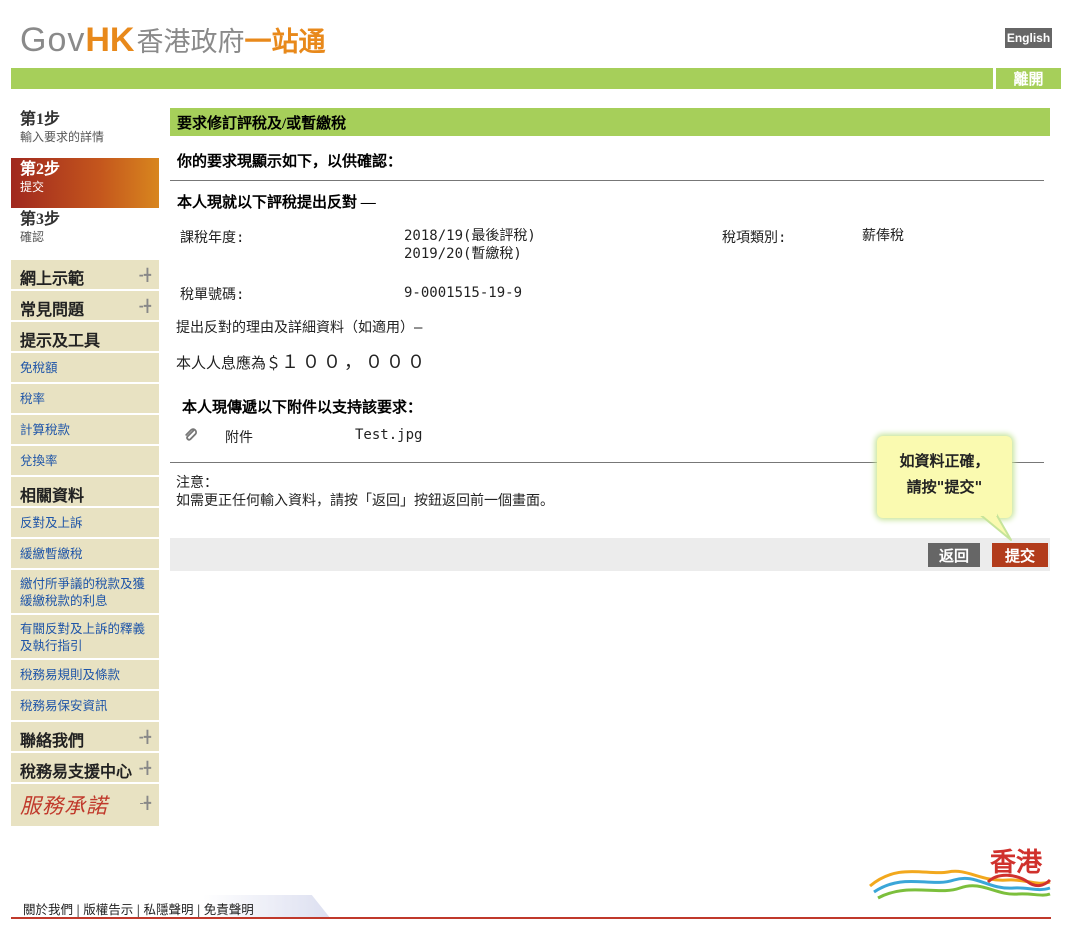 The image size is (1080, 932). I want to click on objection-heading: 本人現就以下評稅提出反對 —, so click(276, 203).